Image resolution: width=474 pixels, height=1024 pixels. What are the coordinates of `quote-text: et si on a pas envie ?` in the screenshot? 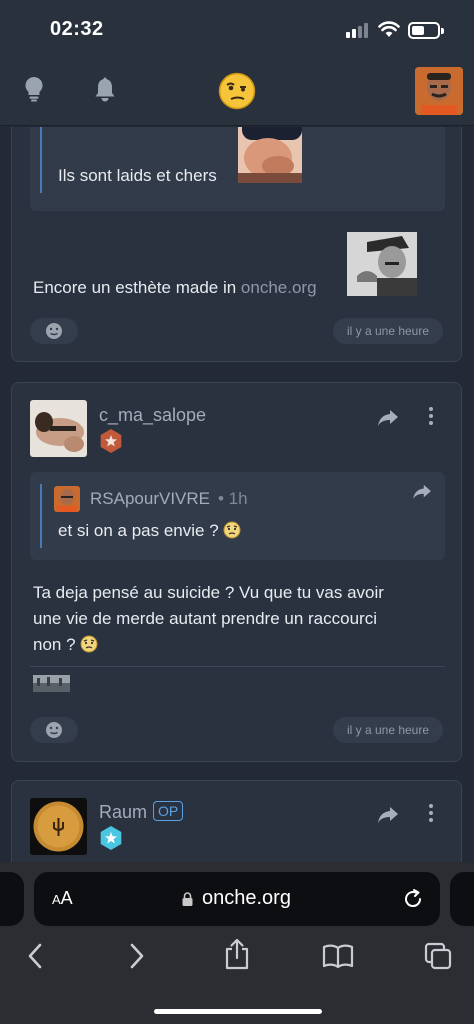 It's located at (149, 531).